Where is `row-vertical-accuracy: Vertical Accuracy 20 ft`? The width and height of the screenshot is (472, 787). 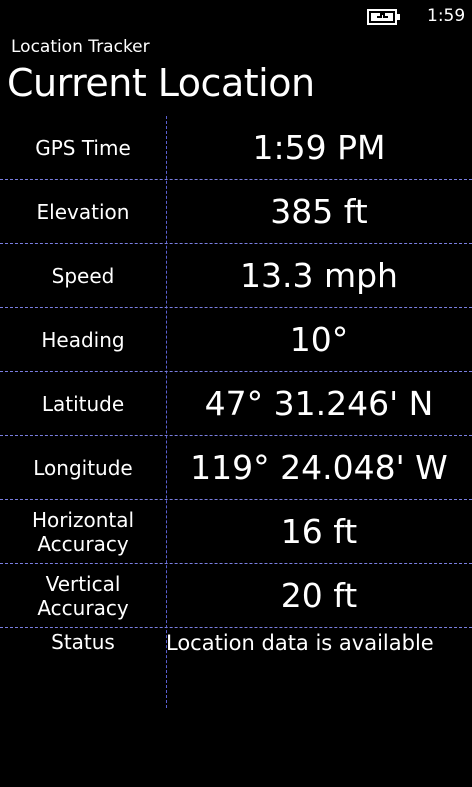 row-vertical-accuracy: Vertical Accuracy 20 ft is located at coordinates (236, 596).